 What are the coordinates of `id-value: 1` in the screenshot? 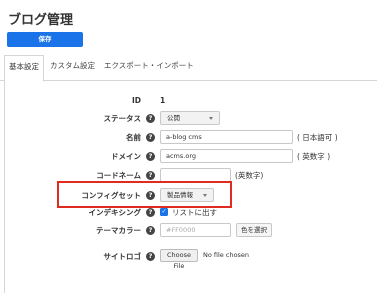 It's located at (163, 100).